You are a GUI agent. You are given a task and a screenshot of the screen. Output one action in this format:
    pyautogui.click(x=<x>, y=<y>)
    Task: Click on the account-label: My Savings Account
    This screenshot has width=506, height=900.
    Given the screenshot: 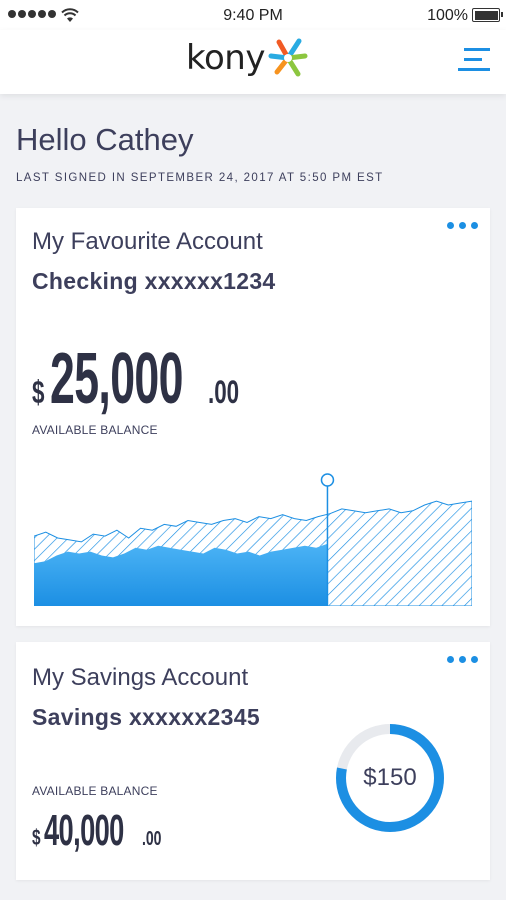 What is the action you would take?
    pyautogui.click(x=140, y=677)
    